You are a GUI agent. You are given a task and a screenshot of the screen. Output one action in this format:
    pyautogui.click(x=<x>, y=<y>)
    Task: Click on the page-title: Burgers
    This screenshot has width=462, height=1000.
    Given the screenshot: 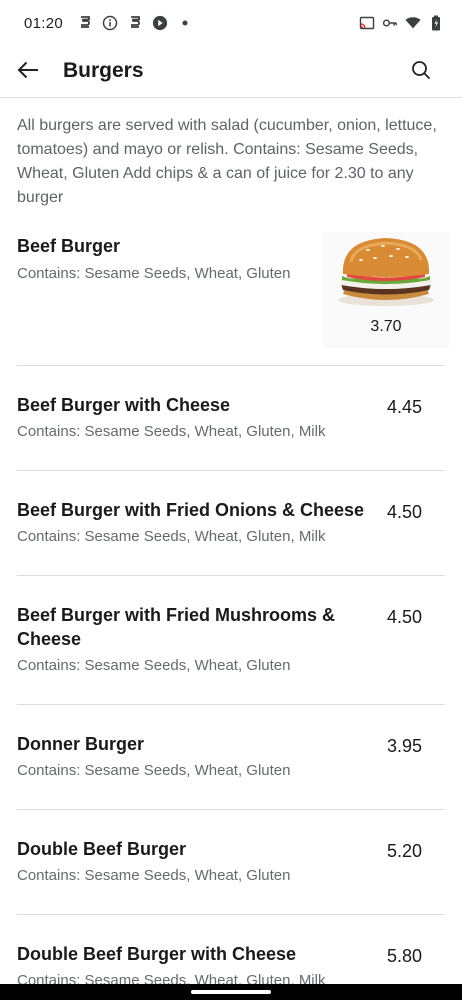 What is the action you would take?
    pyautogui.click(x=103, y=70)
    